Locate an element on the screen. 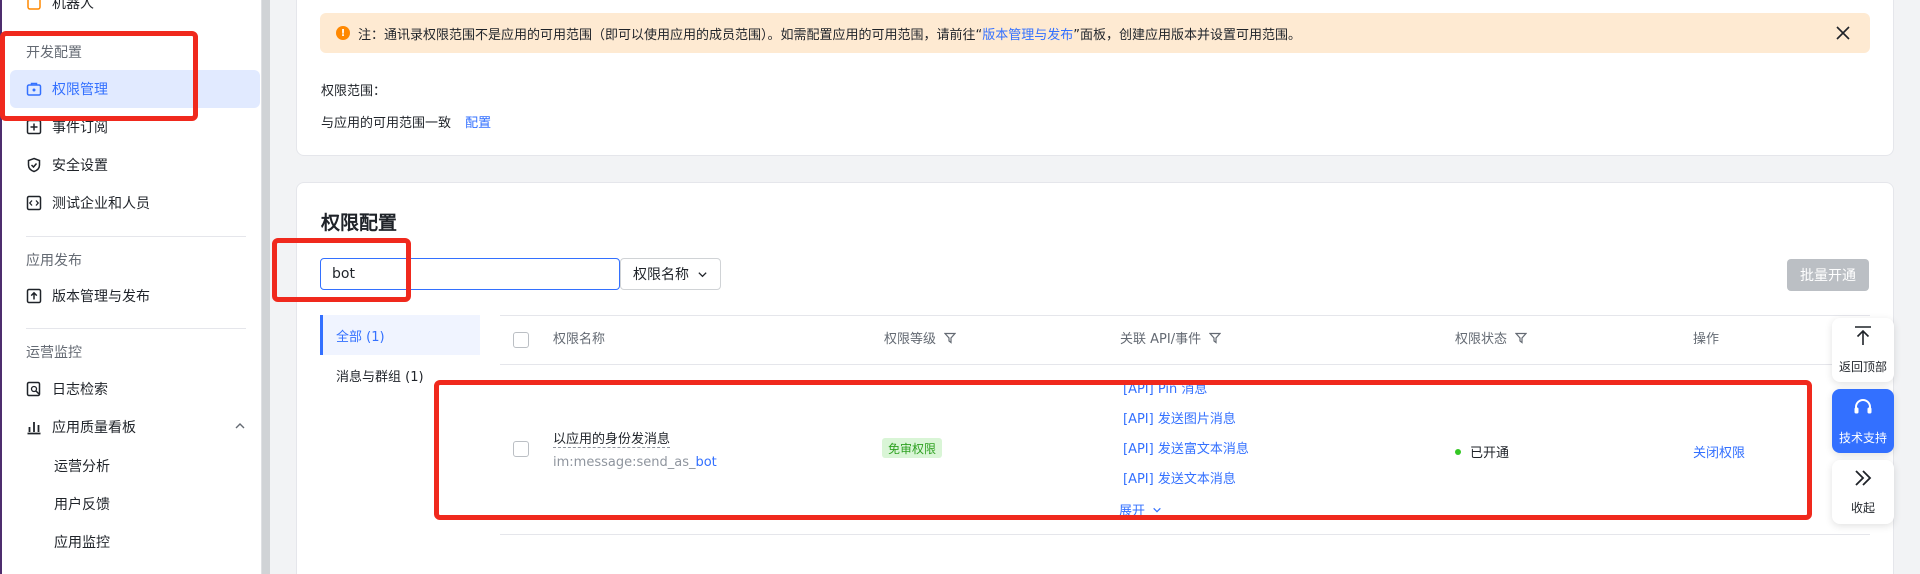 This screenshot has width=1920, height=574. expand-label: 展开 is located at coordinates (1132, 511).